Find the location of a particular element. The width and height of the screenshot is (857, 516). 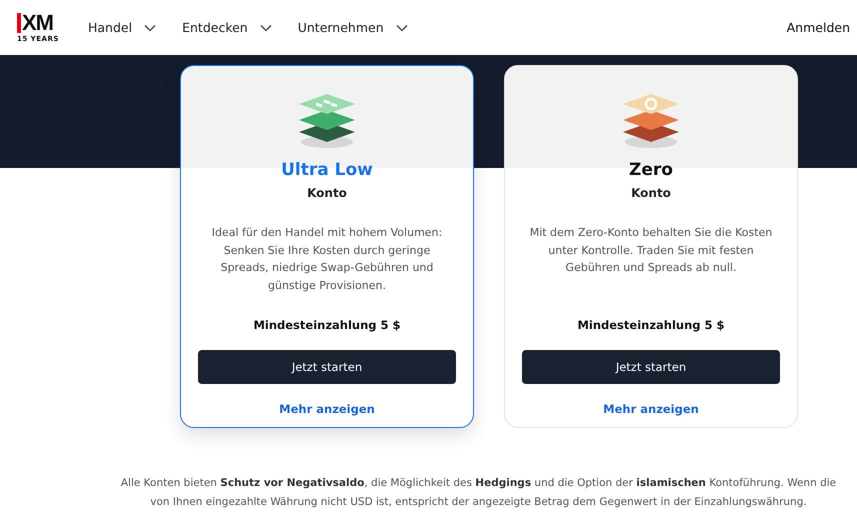

footnote-text: Alle Konten bieten Schutz vor Negativsaldo, die Möglichkeit des Hedgings und die Option der islamischen Kontoführung. Wenn die von Ihnen eingezahlte Währung nicht USD ist, entspricht der angezeigte Betrag dem Gegenwert in der Einzahlungswährung. is located at coordinates (478, 493).